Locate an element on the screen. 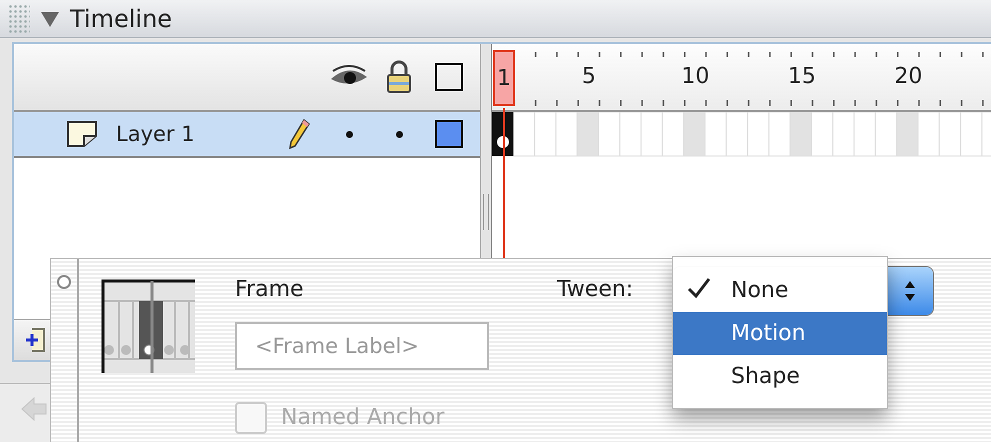  outline-square-icon is located at coordinates (449, 77).